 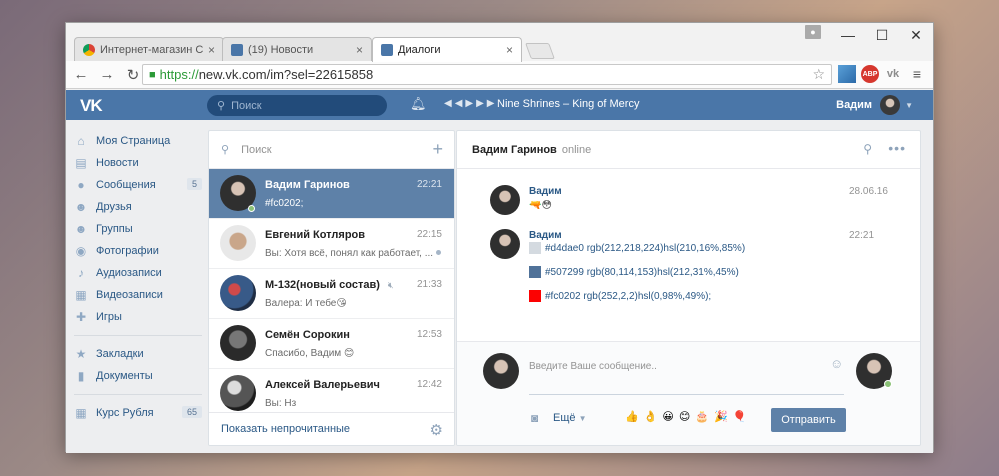 What do you see at coordinates (808, 420) in the screenshot?
I see `send-button: Отправить` at bounding box center [808, 420].